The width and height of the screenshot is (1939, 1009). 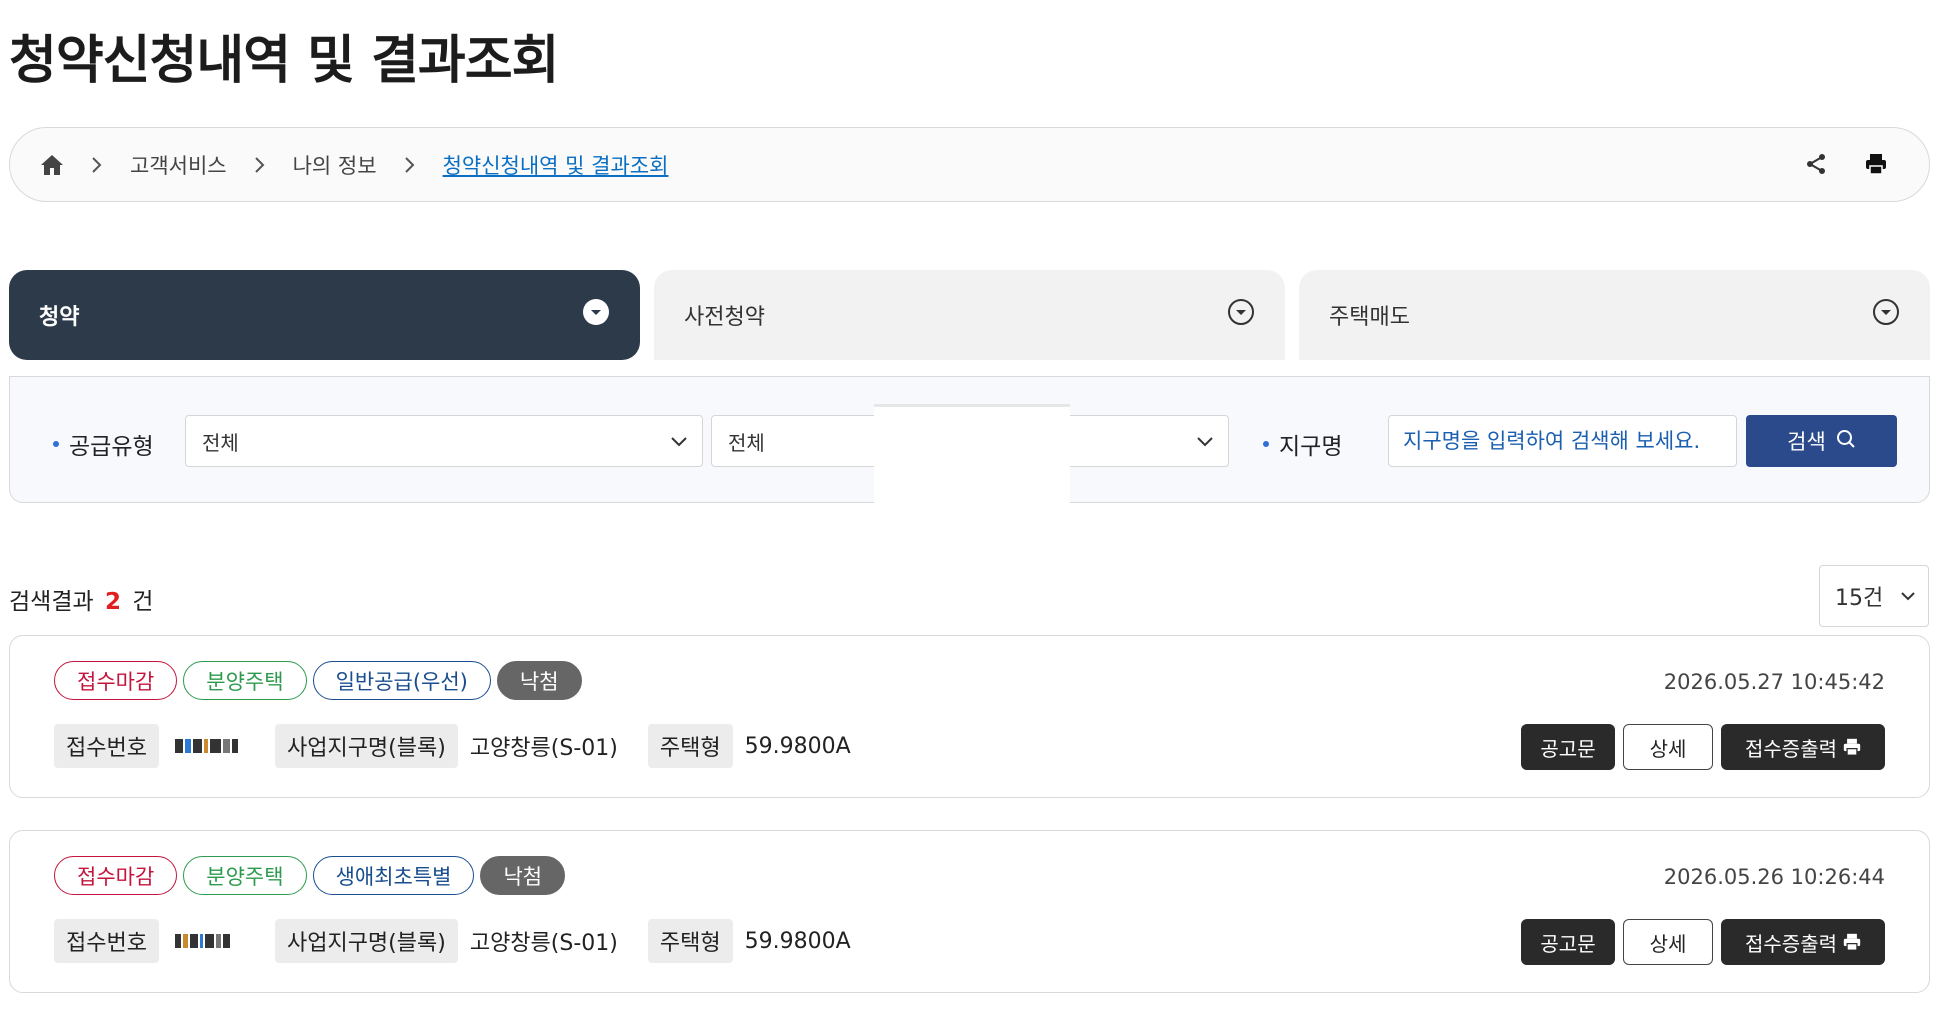 I want to click on tab-subscription: 청약, so click(x=324, y=315).